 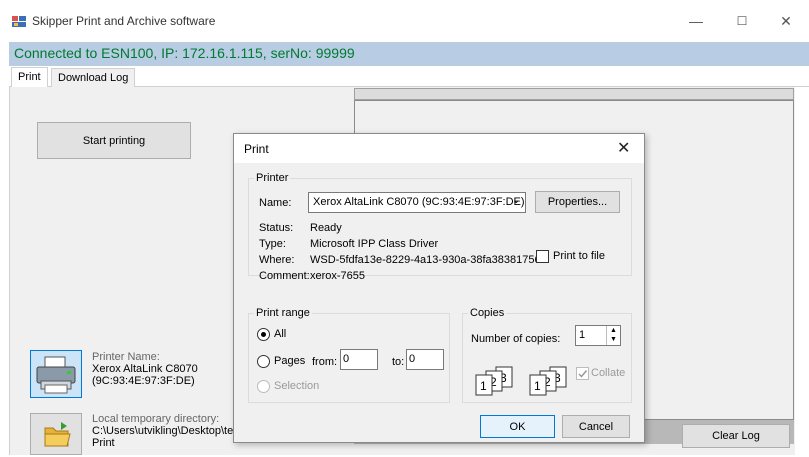 I want to click on pages-radio-label: Pages, so click(x=289, y=361).